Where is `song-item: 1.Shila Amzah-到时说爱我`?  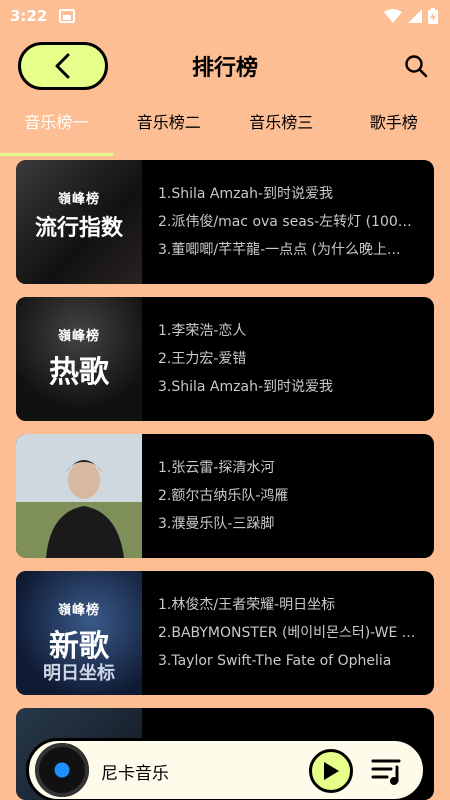 song-item: 1.Shila Amzah-到时说爱我 is located at coordinates (245, 194).